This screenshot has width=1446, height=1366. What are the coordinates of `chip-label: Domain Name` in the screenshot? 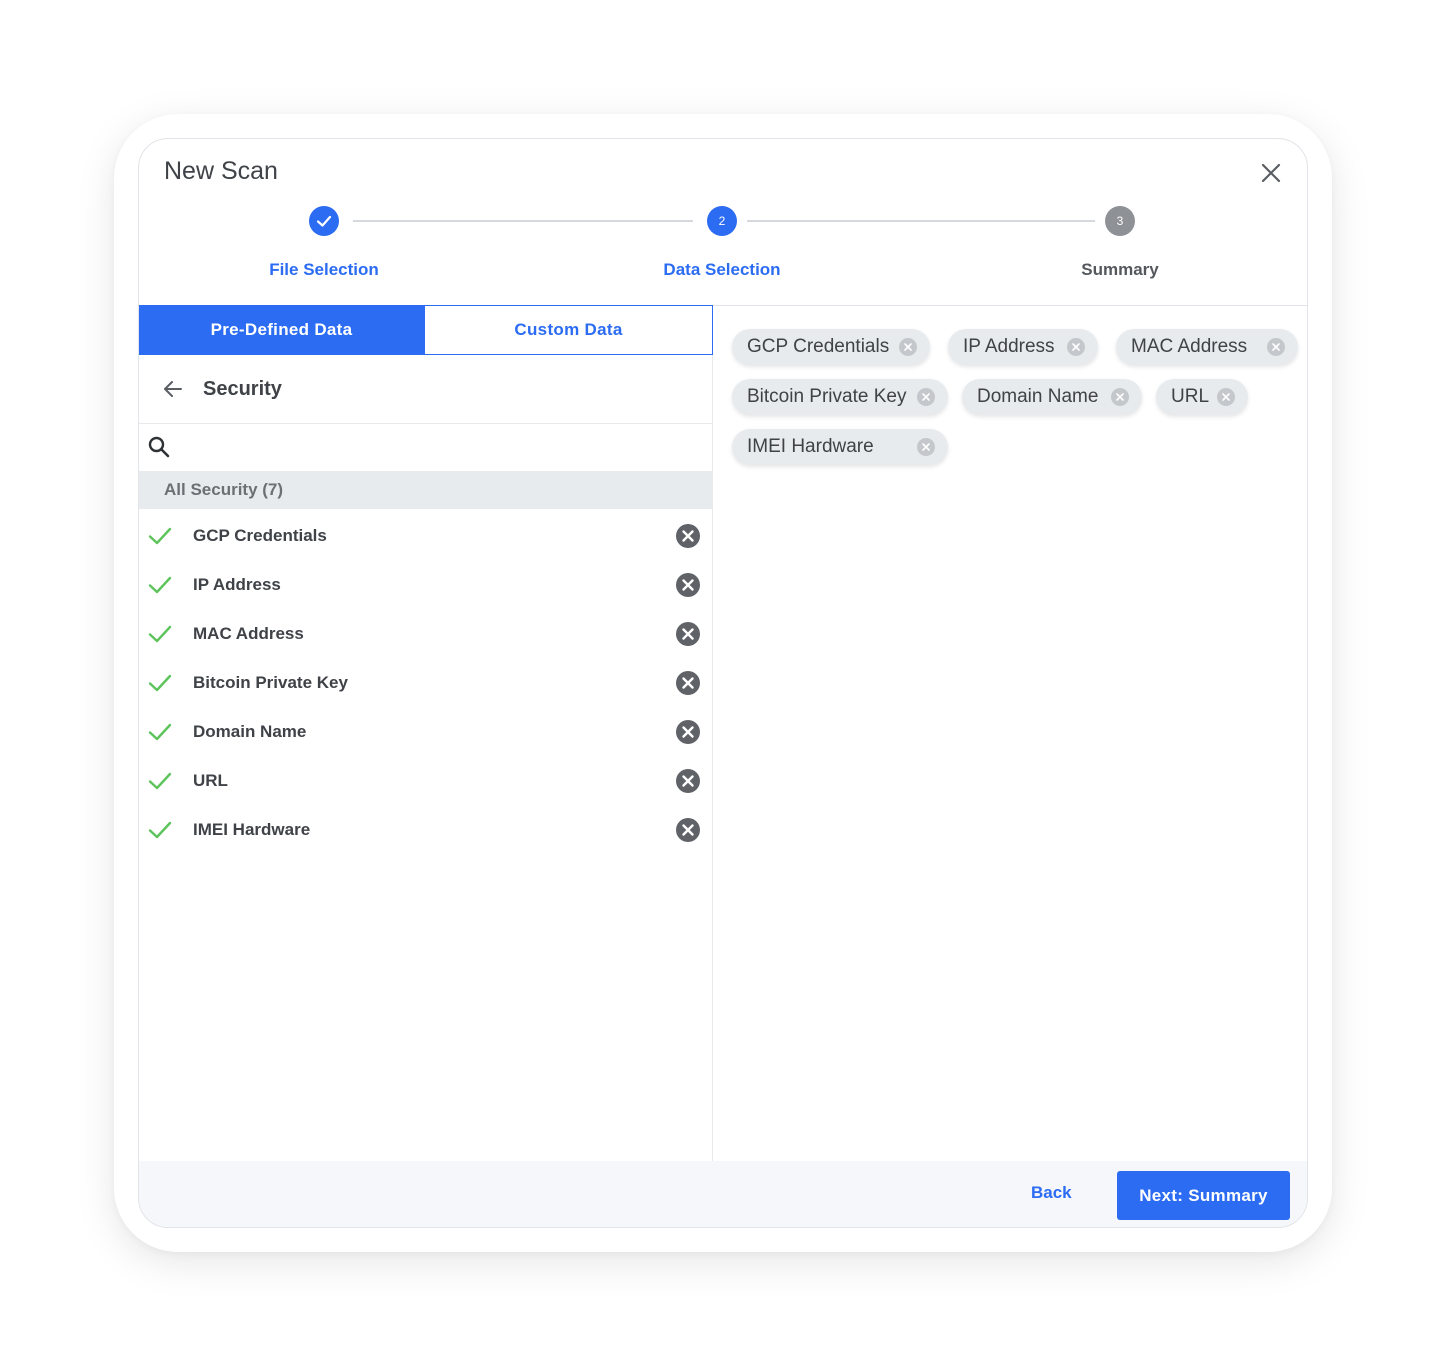 It's located at (1038, 396).